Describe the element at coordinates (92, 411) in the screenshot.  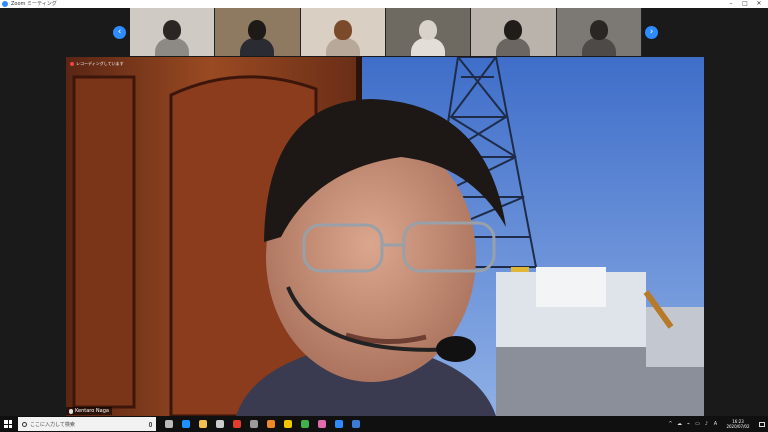
I see `speaker-name: Kentaro Naga` at that location.